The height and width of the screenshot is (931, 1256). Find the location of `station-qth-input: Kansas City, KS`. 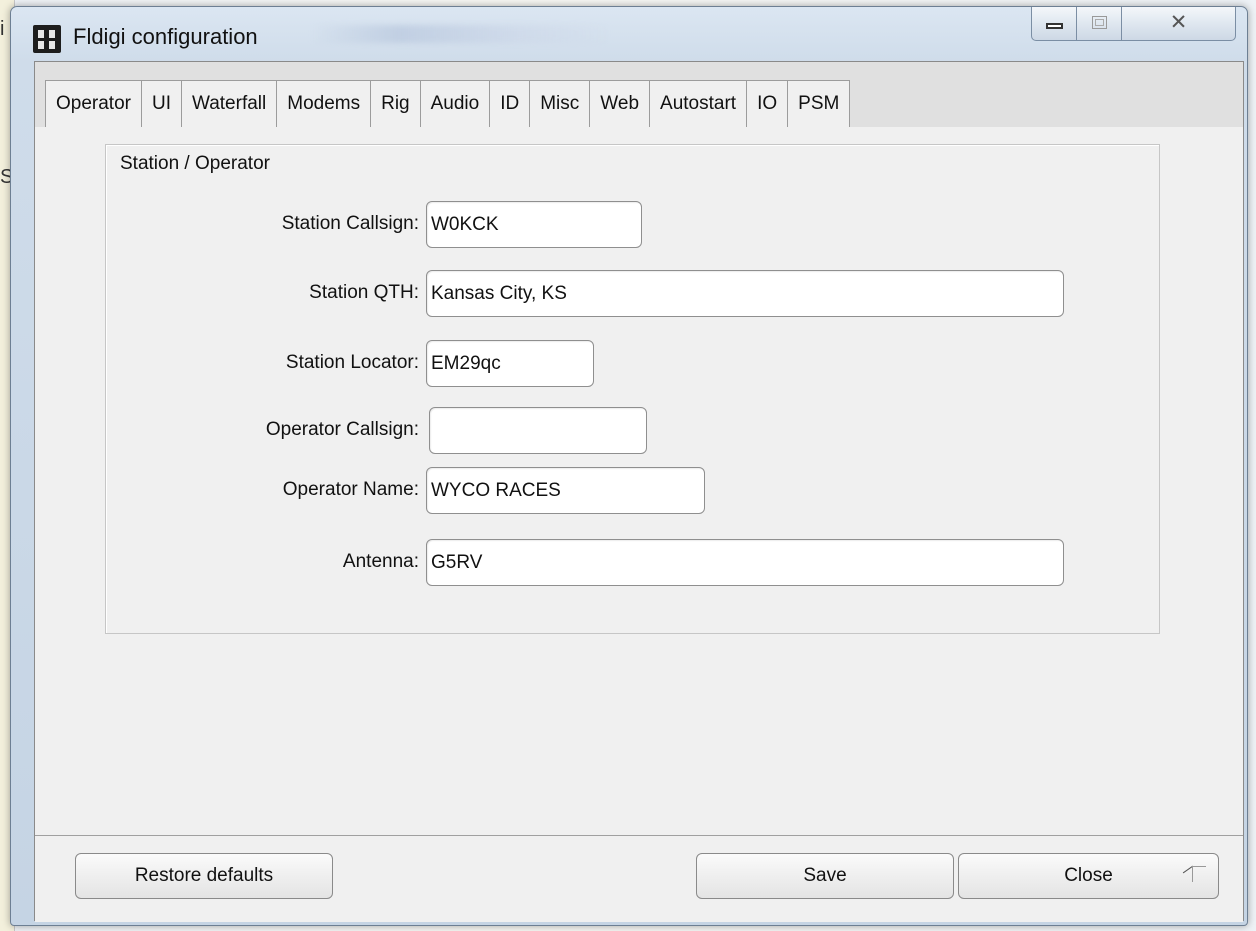

station-qth-input: Kansas City, KS is located at coordinates (745, 293).